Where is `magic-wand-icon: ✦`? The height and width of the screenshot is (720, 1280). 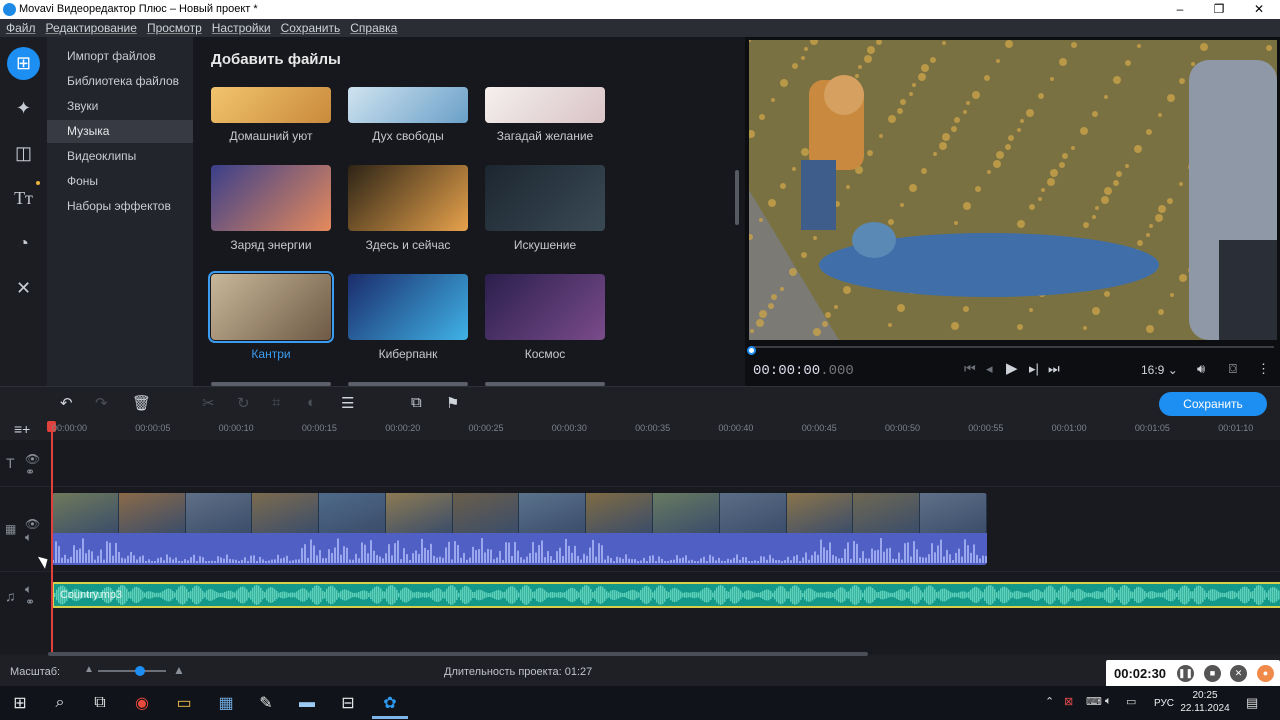
magic-wand-icon: ✦ is located at coordinates (23, 108).